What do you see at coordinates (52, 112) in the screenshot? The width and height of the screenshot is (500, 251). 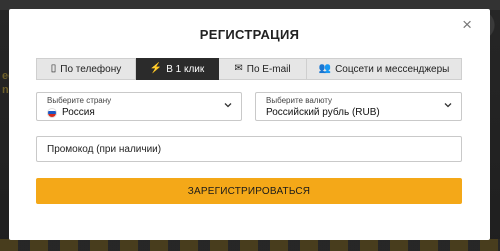 I see `russia-flag-icon` at bounding box center [52, 112].